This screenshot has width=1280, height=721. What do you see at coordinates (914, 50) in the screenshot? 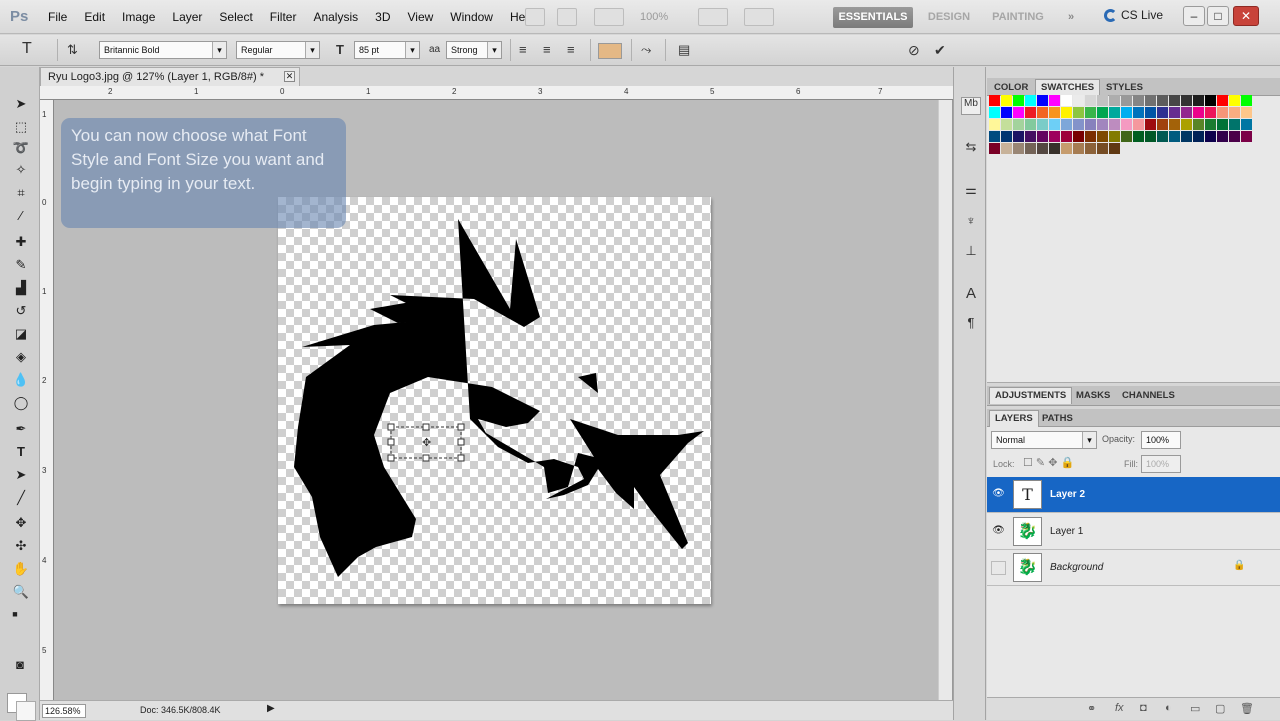
I see `cancel-edit-icon: ⊘` at bounding box center [914, 50].